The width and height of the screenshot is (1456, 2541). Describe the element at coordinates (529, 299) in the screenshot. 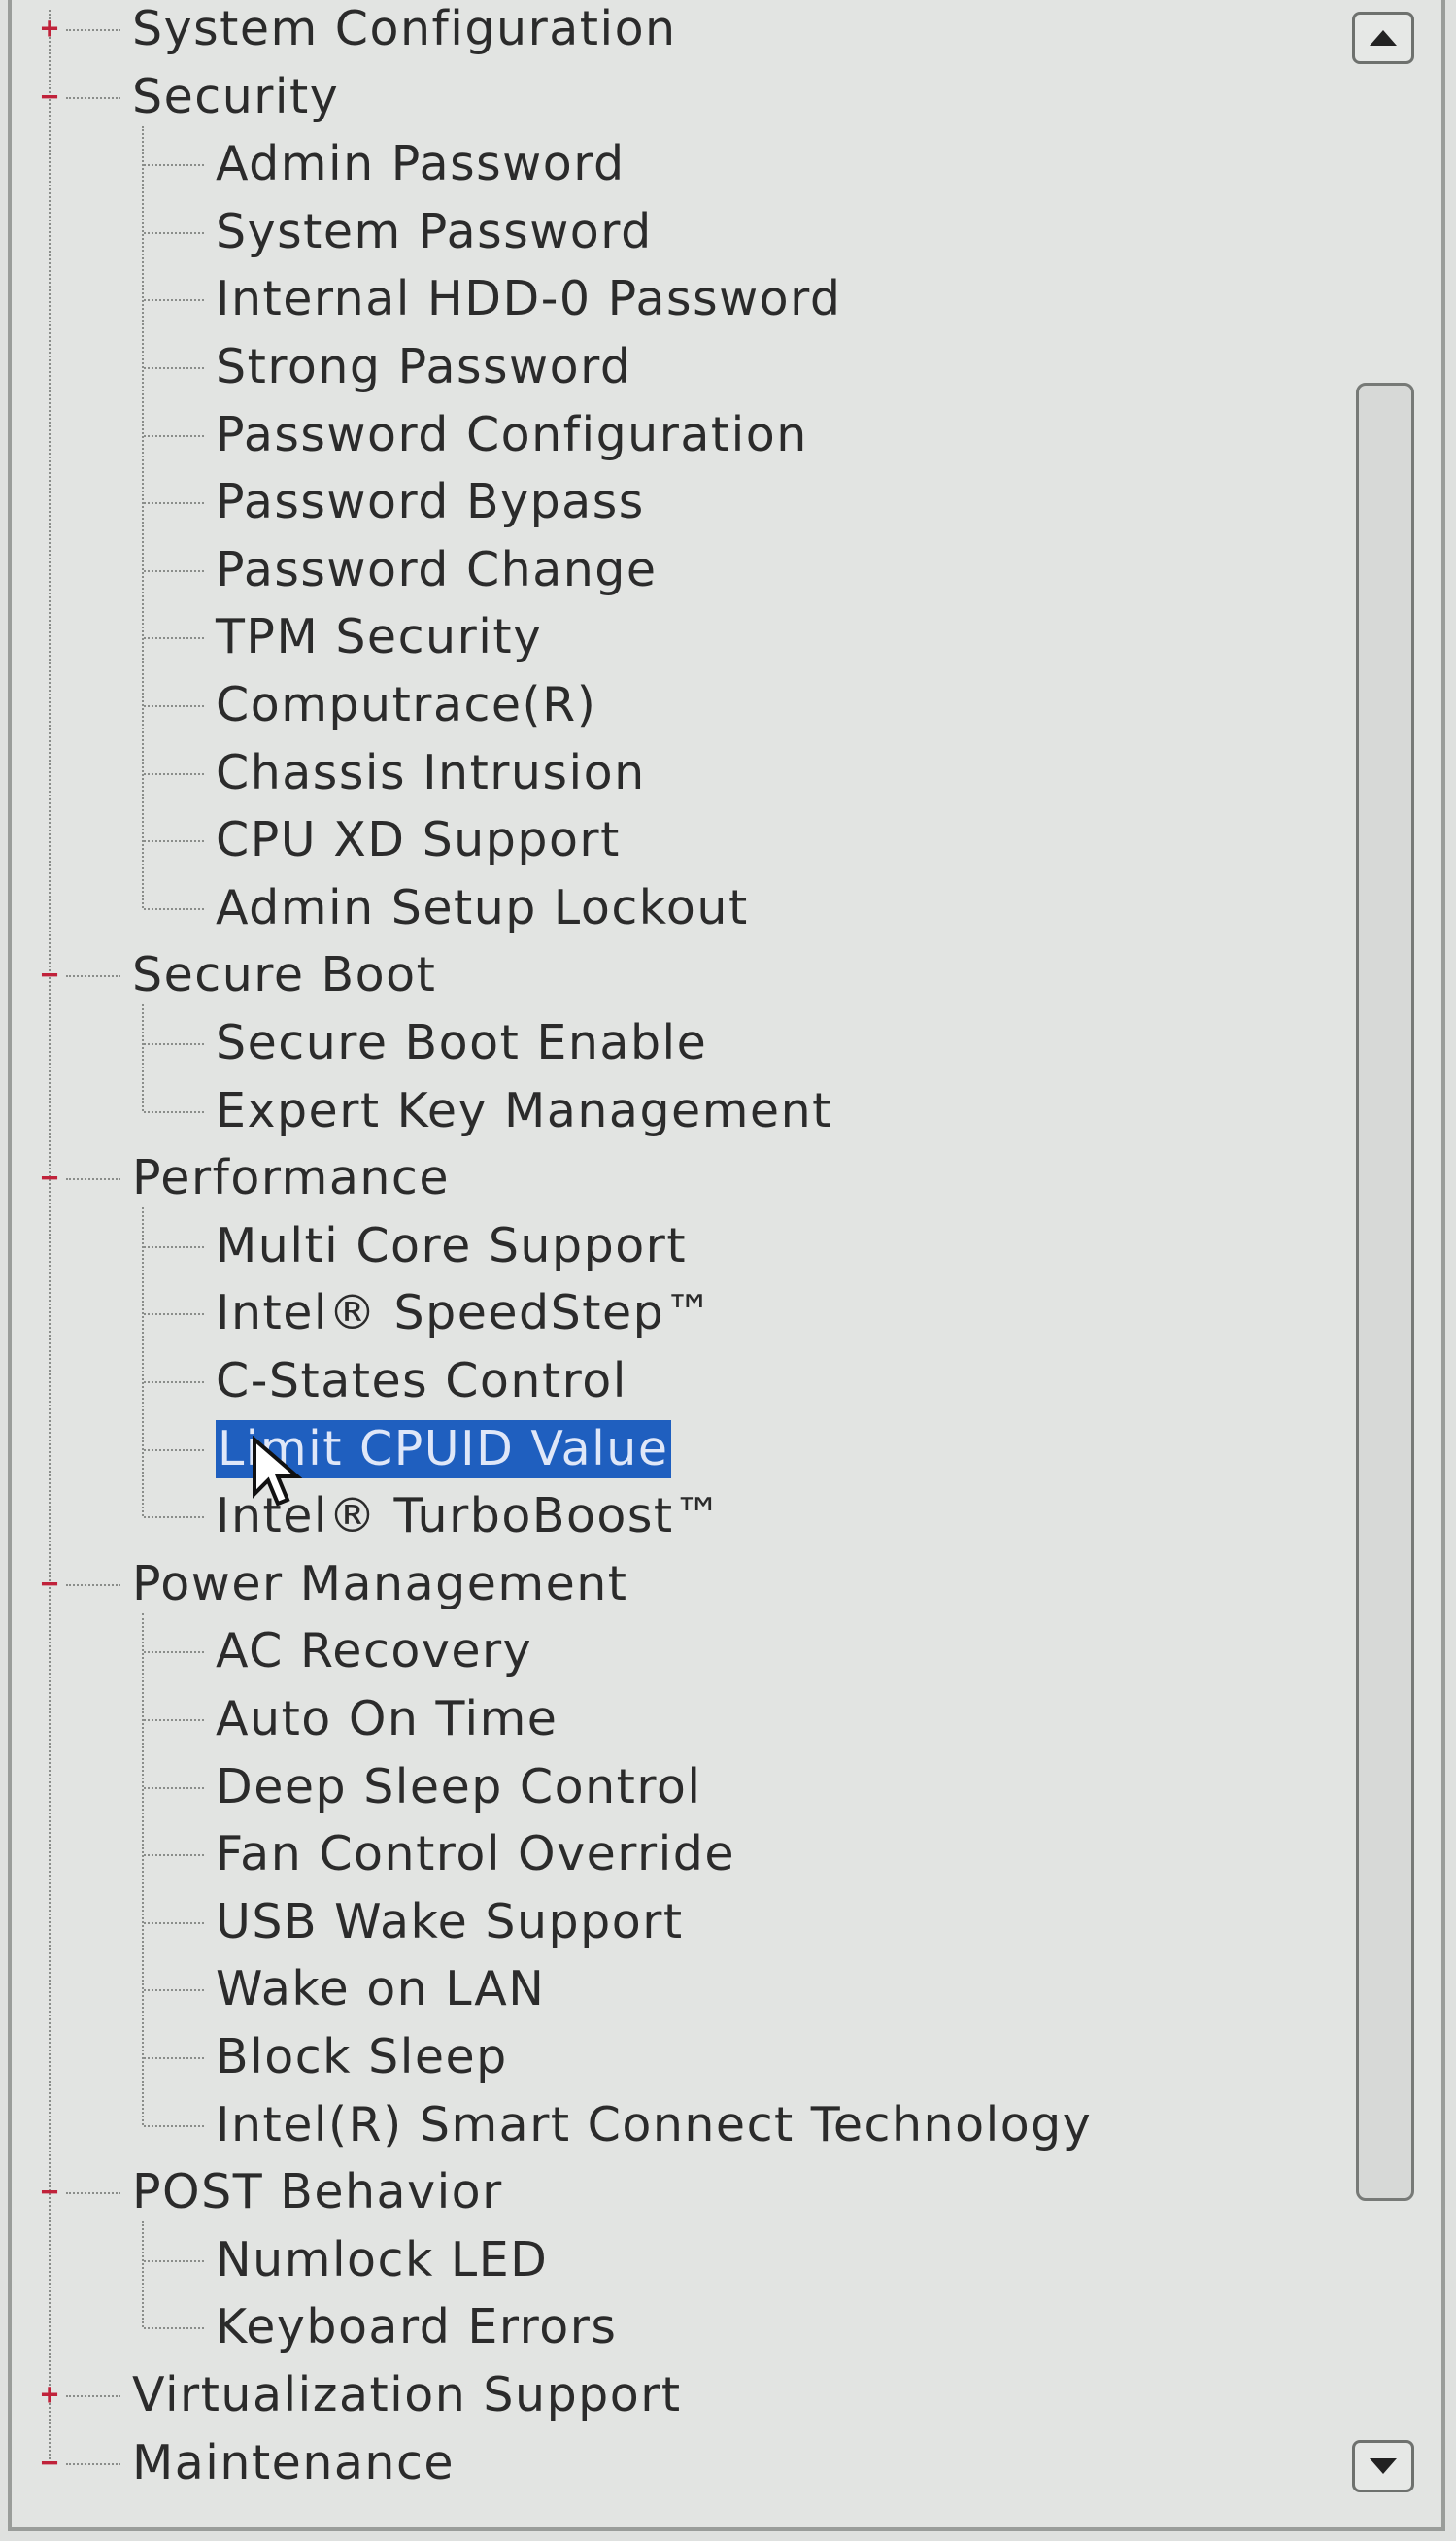

I see `tree-item-internal-hdd-0-password: Internal HDD-0 Password` at that location.